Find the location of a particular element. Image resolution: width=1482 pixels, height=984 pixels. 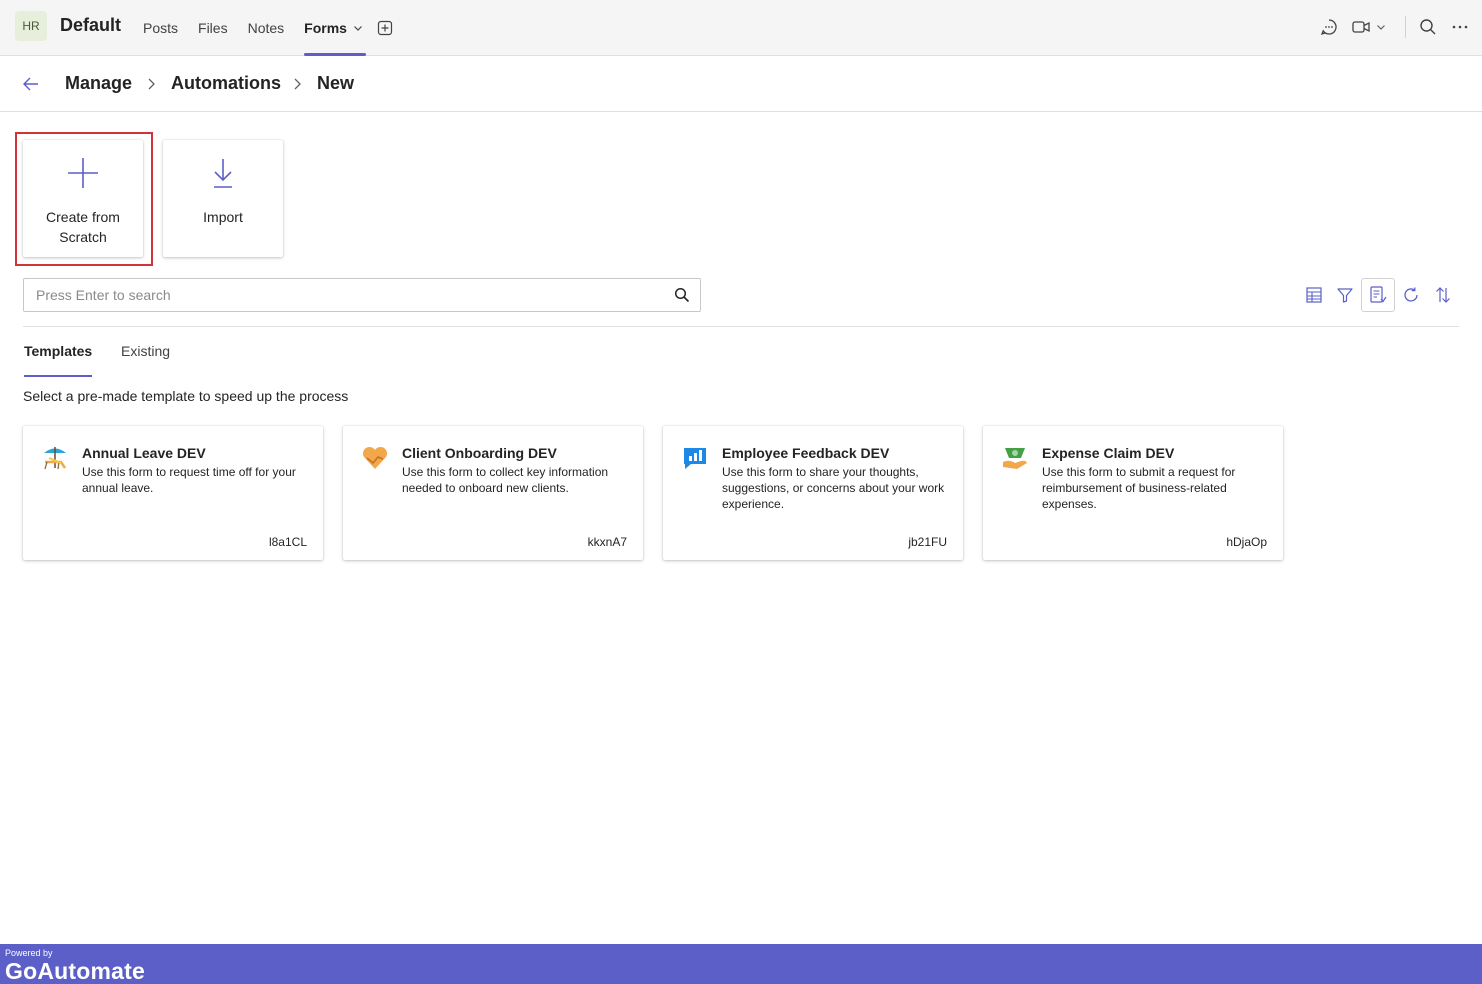

tab-files: Files is located at coordinates (213, 28).